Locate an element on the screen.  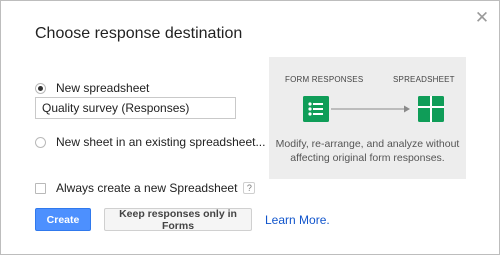
form-responses-label: FORM RESPONSES is located at coordinates (324, 79).